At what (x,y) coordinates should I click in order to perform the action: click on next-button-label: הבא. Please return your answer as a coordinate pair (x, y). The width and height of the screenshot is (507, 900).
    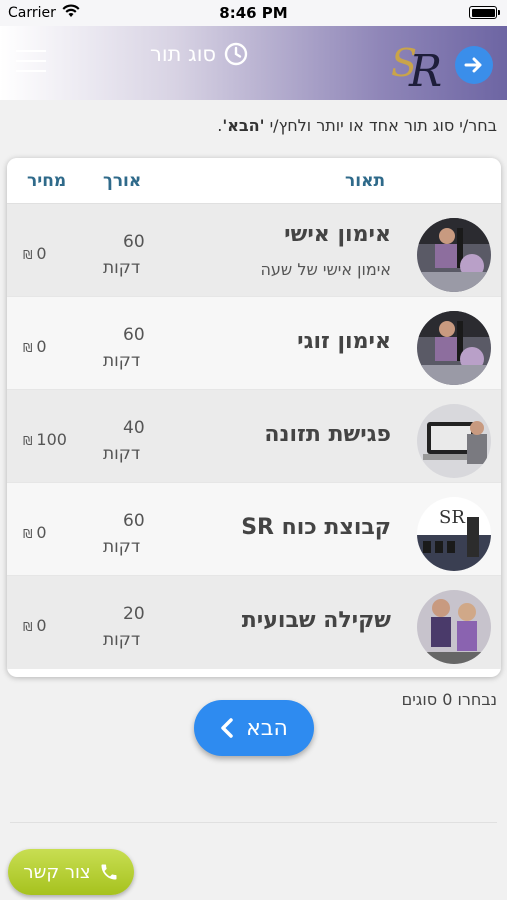
    Looking at the image, I should click on (267, 728).